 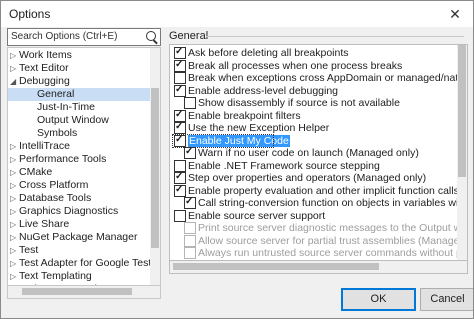 I want to click on window-title: Options, so click(x=30, y=14).